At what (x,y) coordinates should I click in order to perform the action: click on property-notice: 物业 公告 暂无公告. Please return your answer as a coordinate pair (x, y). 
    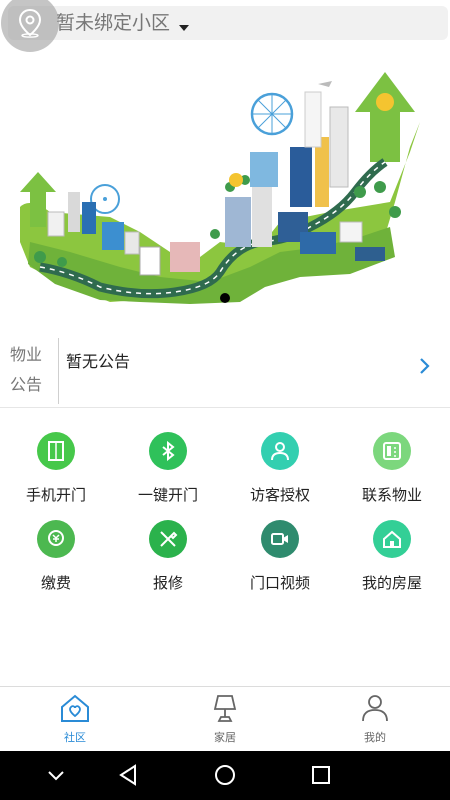
    Looking at the image, I should click on (225, 369).